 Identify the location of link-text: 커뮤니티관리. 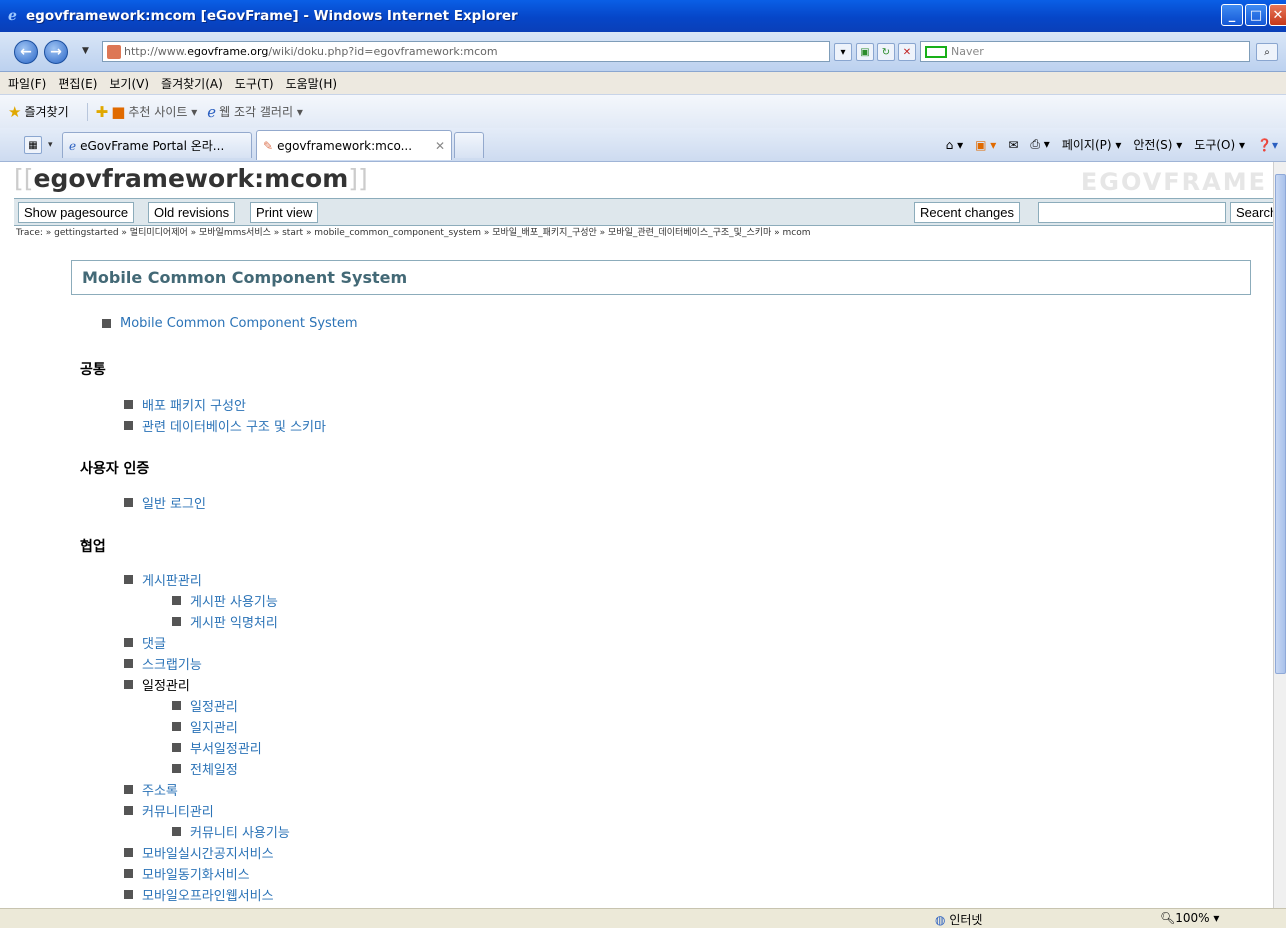
(178, 812).